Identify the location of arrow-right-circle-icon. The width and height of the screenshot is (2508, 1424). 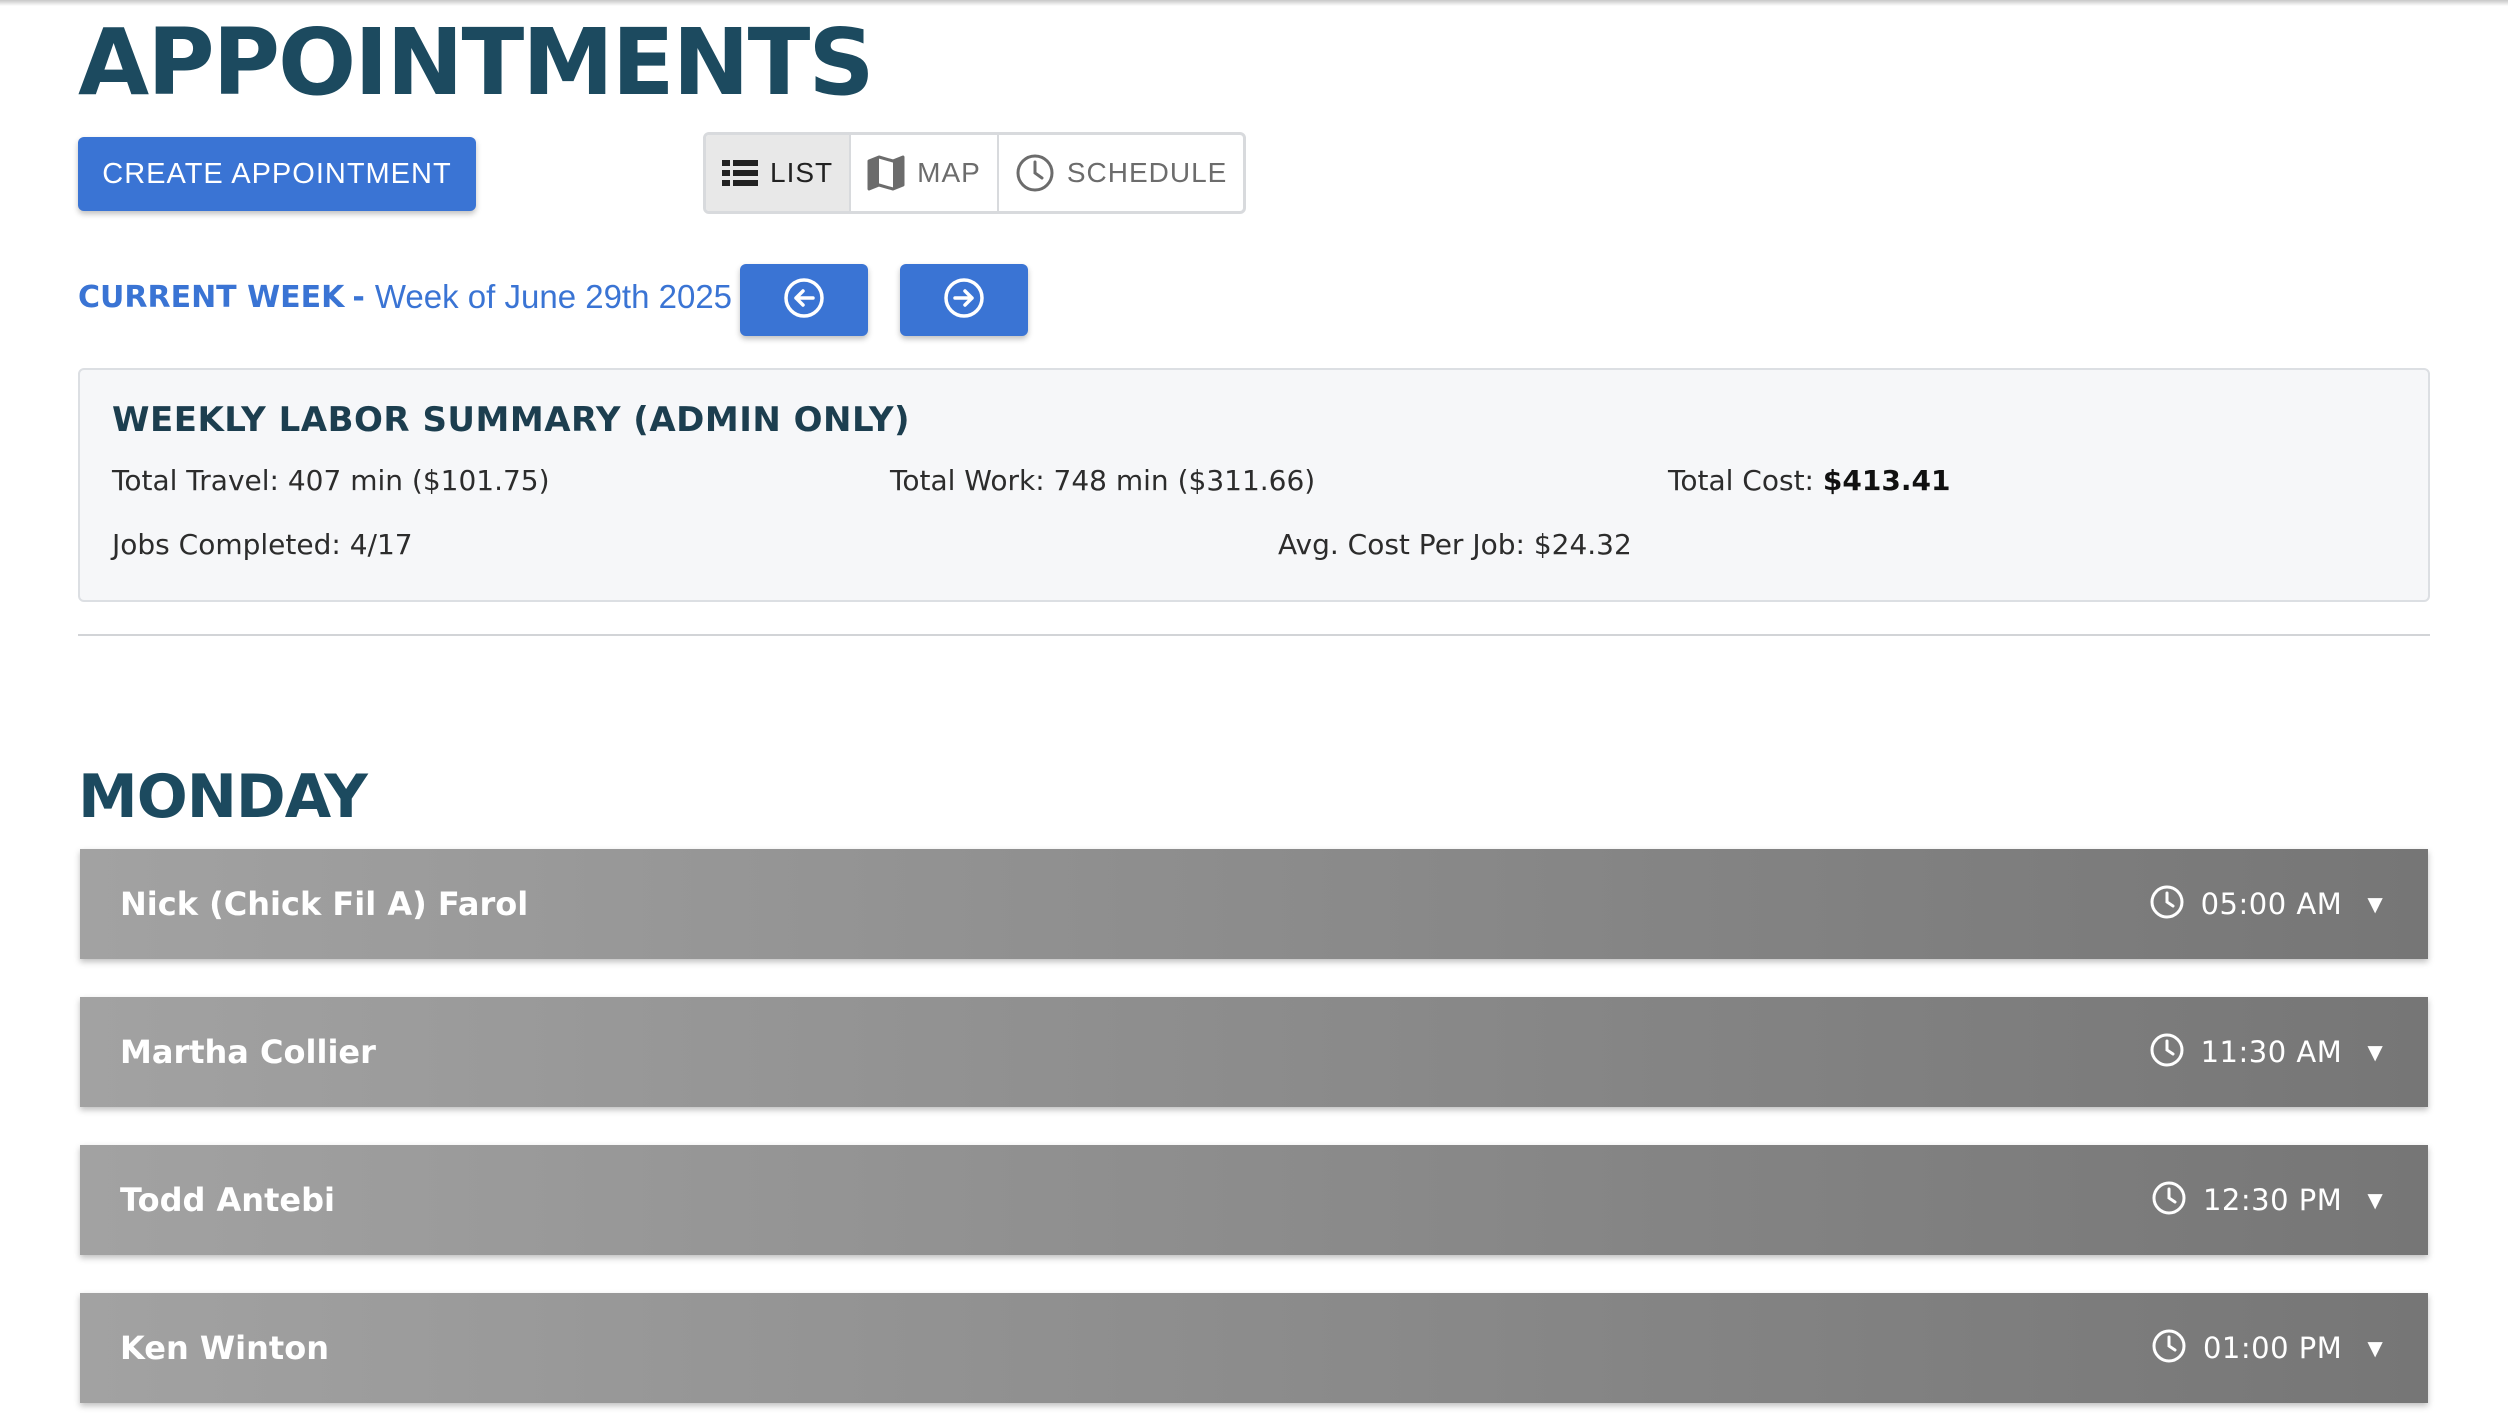
(964, 300).